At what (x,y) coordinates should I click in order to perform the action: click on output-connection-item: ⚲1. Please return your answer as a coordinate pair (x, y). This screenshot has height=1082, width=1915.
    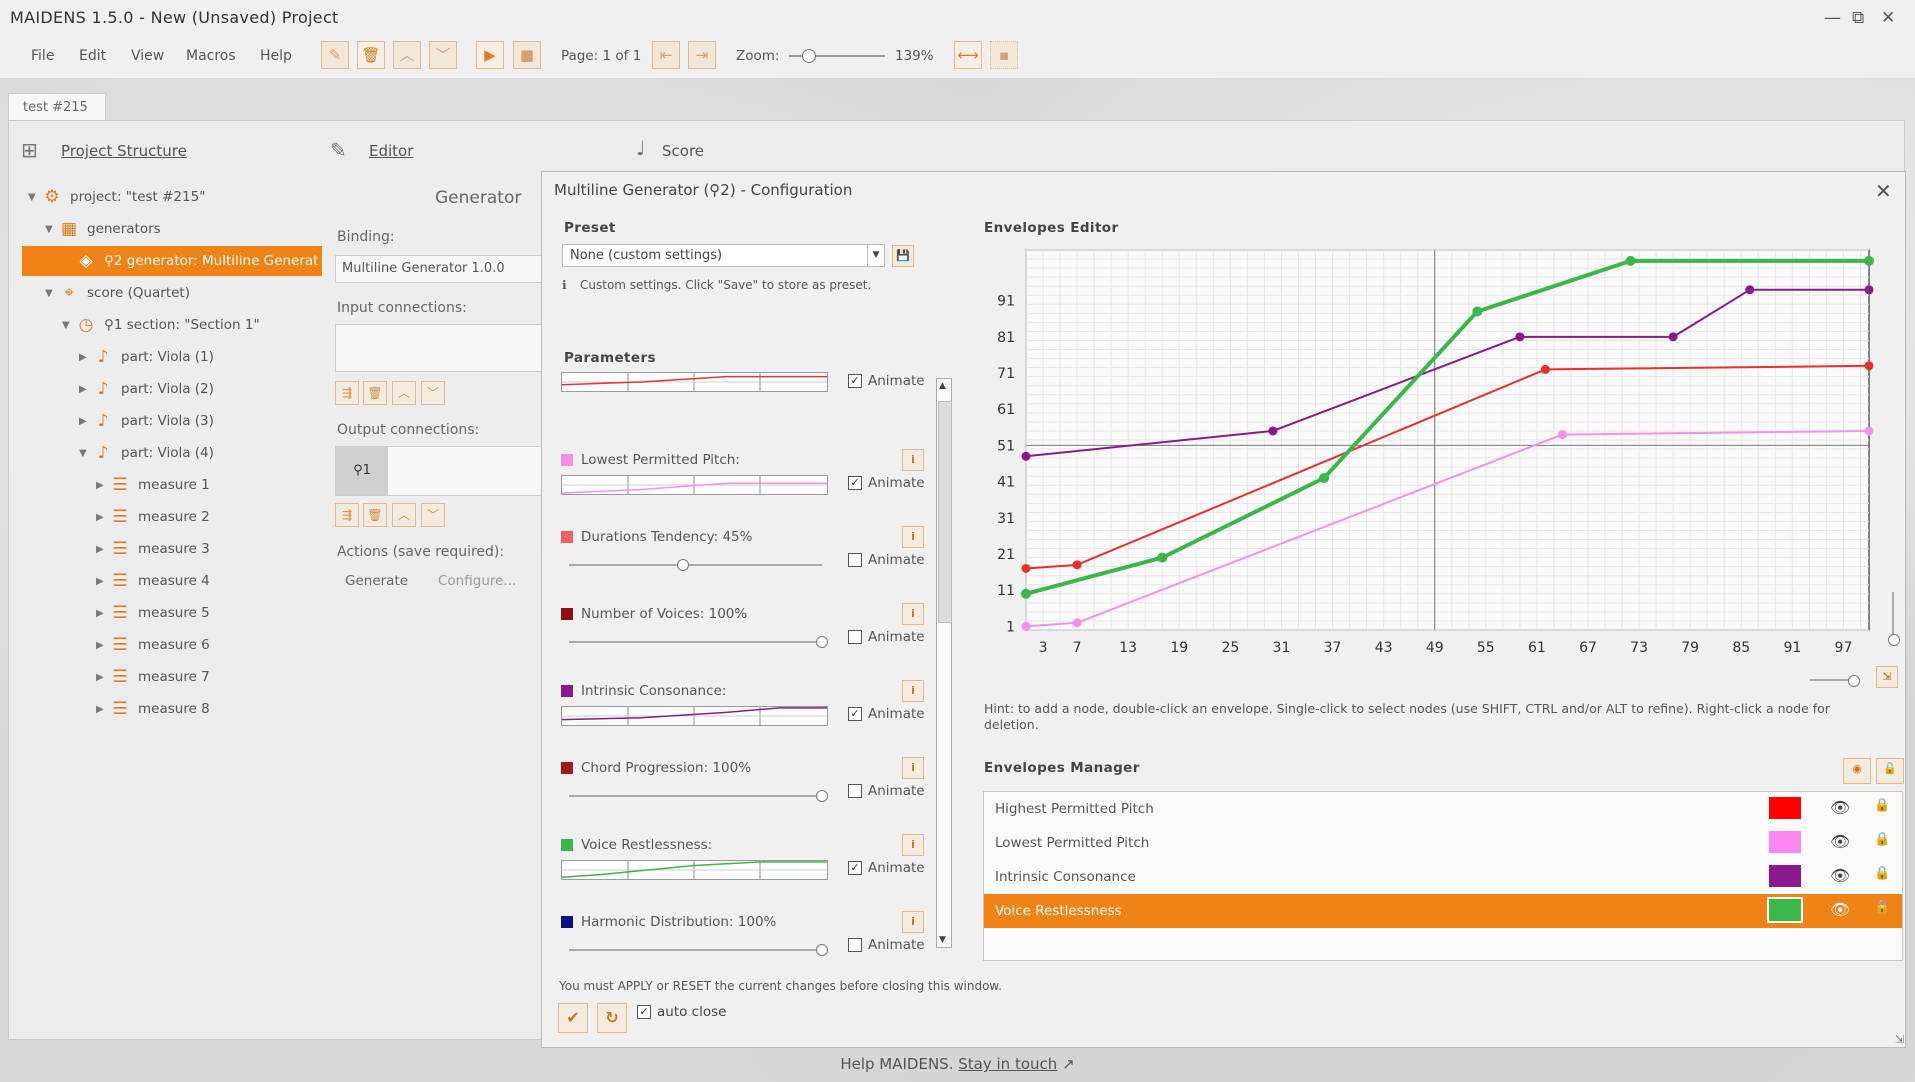
    Looking at the image, I should click on (362, 471).